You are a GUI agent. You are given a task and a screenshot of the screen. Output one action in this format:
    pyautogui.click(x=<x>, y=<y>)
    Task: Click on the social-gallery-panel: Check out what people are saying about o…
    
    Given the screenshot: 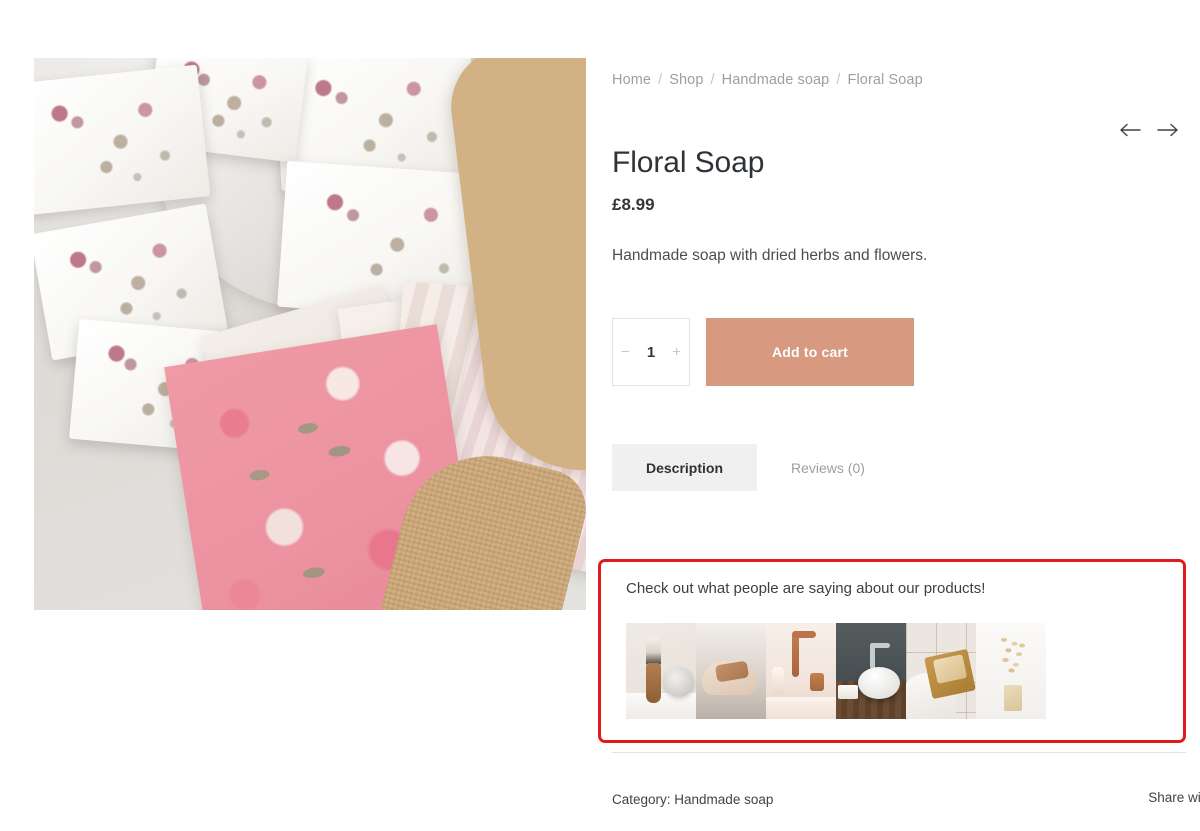 What is the action you would take?
    pyautogui.click(x=892, y=651)
    